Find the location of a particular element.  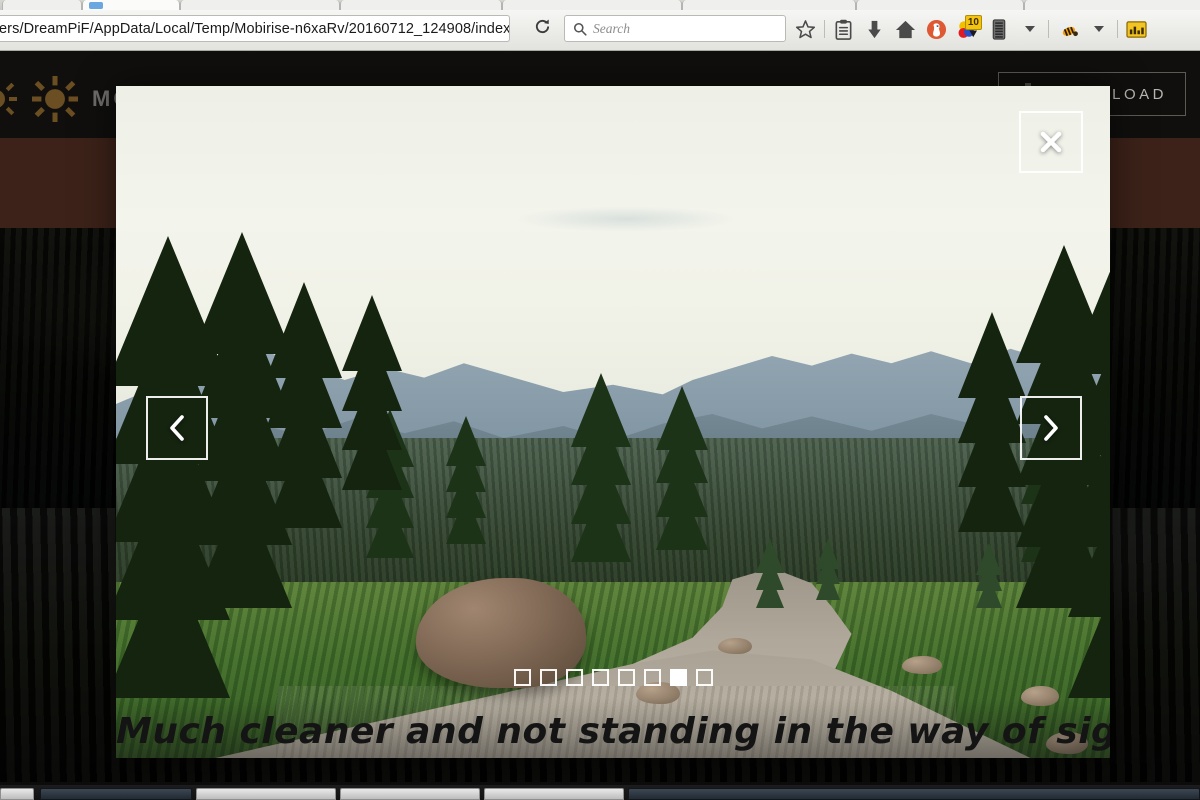

lightbox-pagination is located at coordinates (613, 677).